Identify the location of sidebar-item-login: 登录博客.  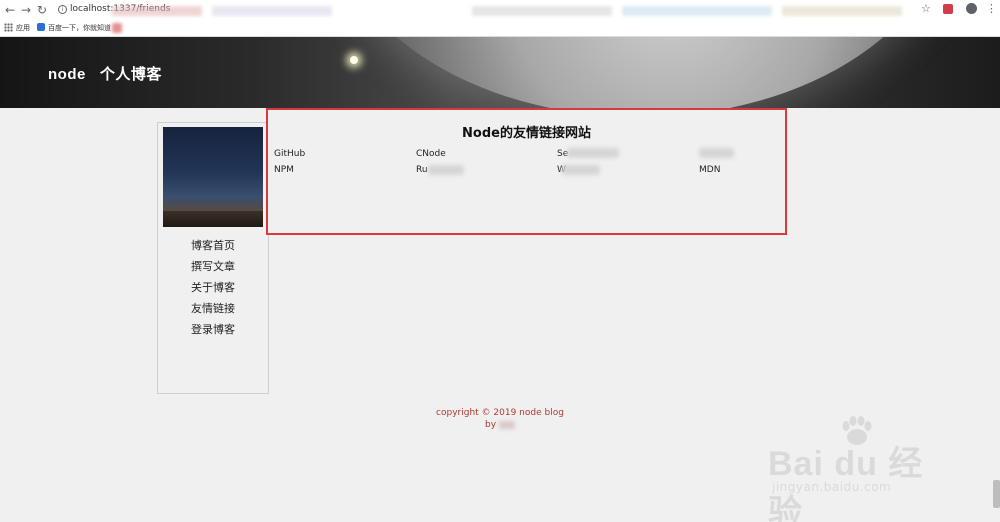
(213, 329).